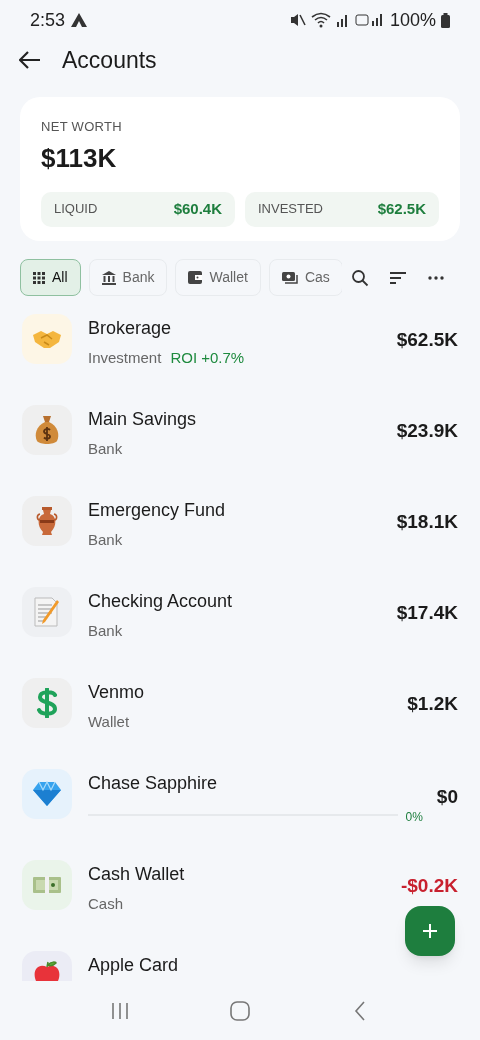  What do you see at coordinates (109, 60) in the screenshot?
I see `page-title: Accounts` at bounding box center [109, 60].